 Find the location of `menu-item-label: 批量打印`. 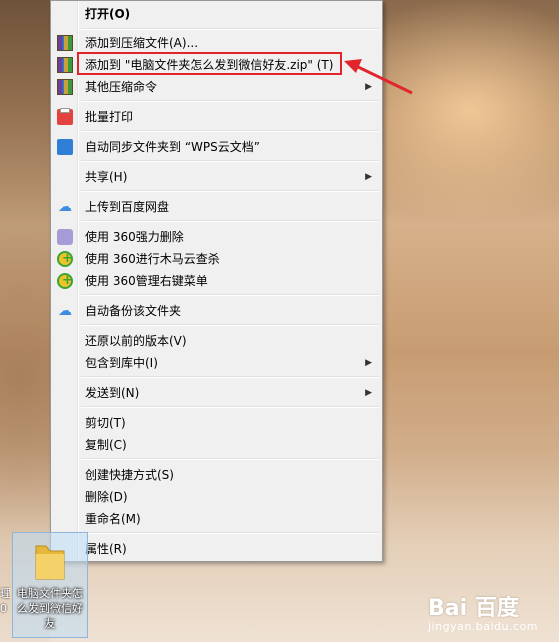

menu-item-label: 批量打印 is located at coordinates (109, 117).